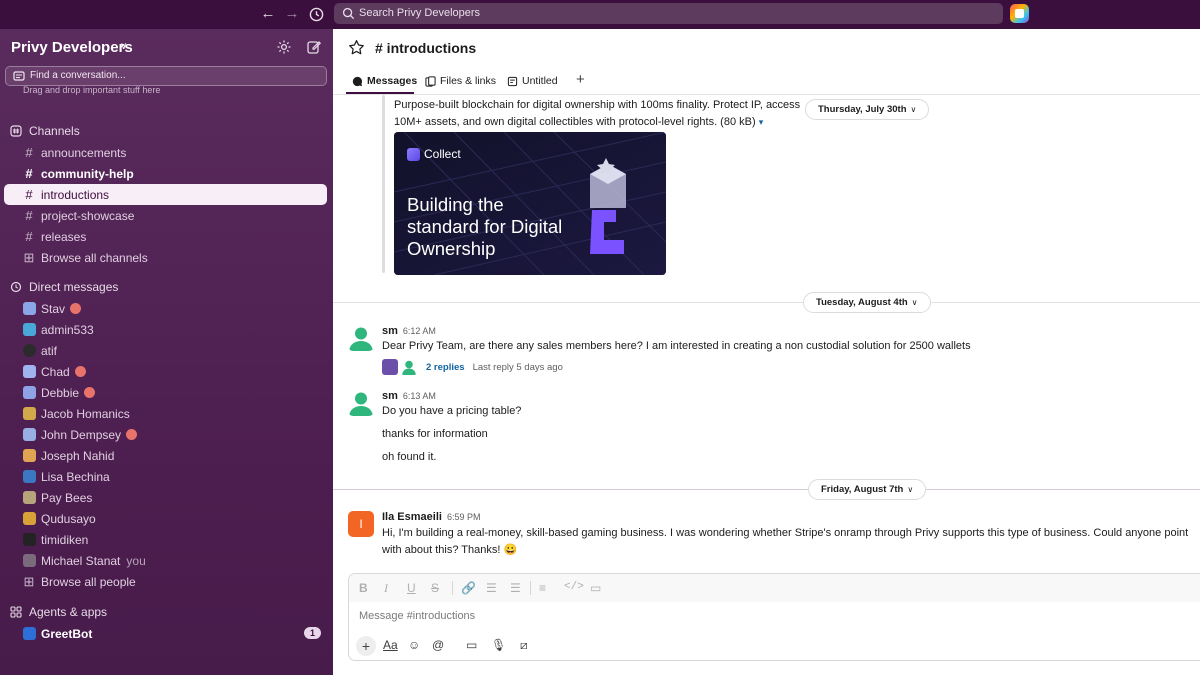  Describe the element at coordinates (862, 109) in the screenshot. I see `date-label: Thursday, July 30th` at that location.